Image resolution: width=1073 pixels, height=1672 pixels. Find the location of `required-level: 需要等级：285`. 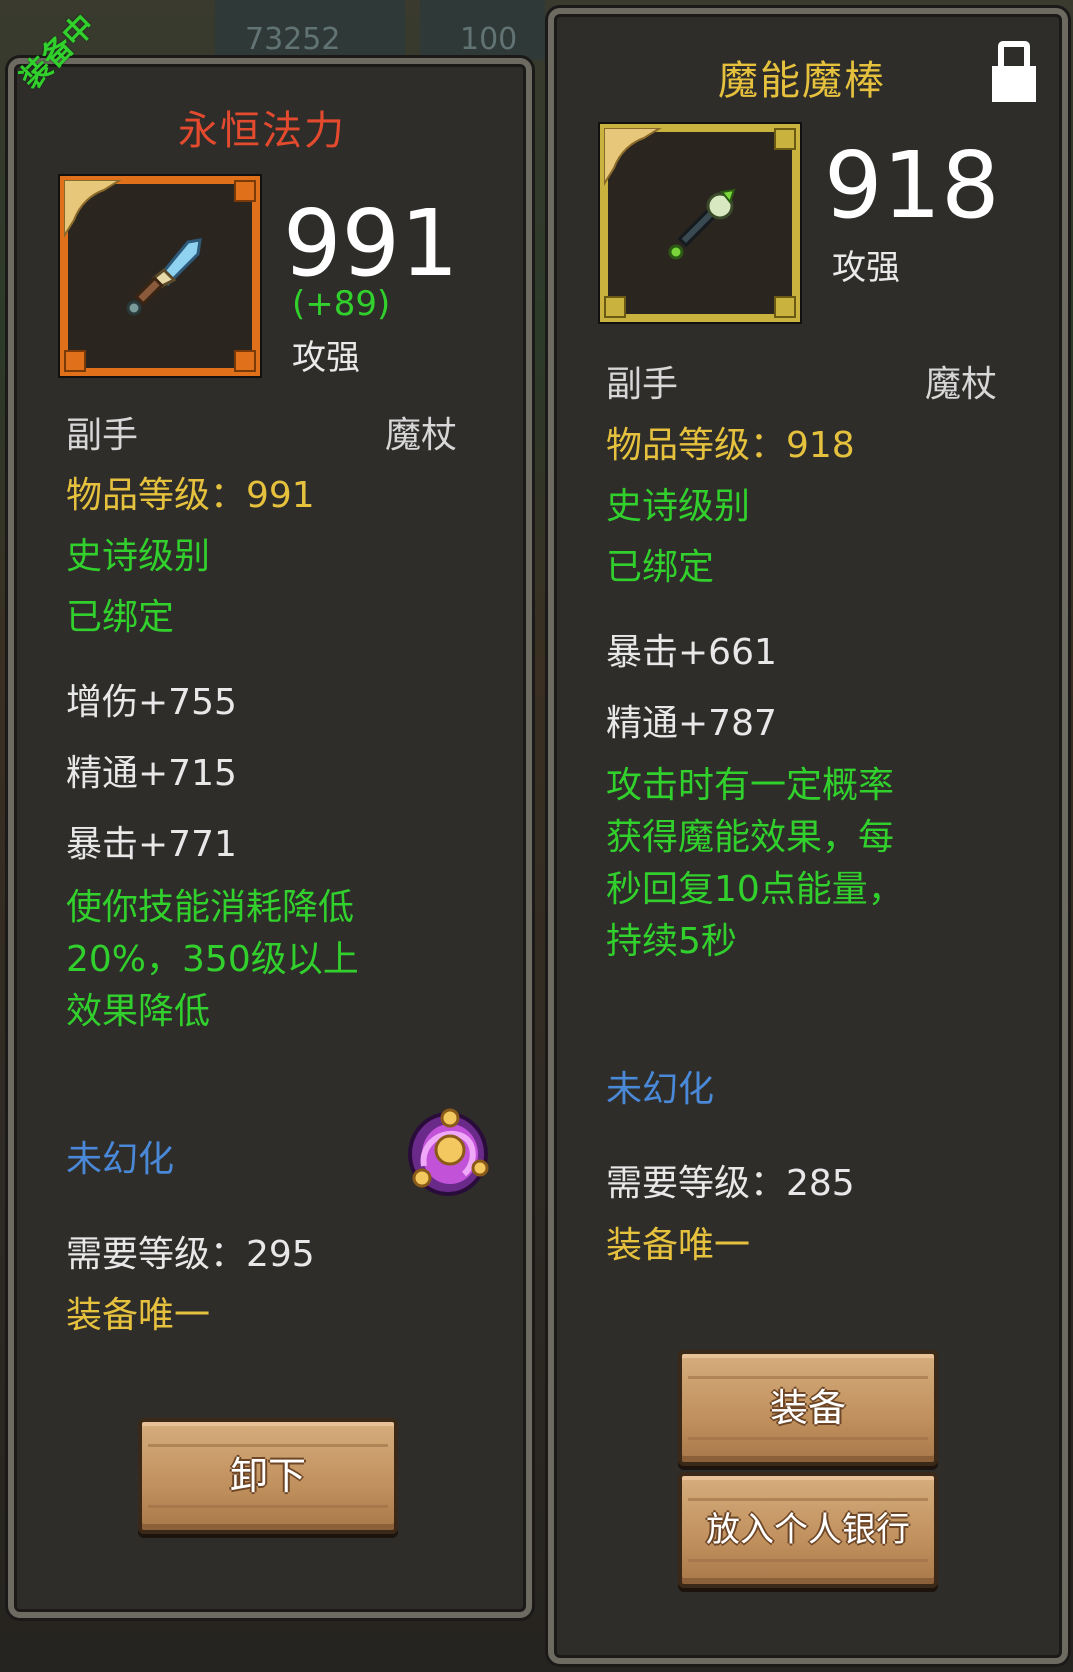

required-level: 需要等级：285 is located at coordinates (730, 1183).